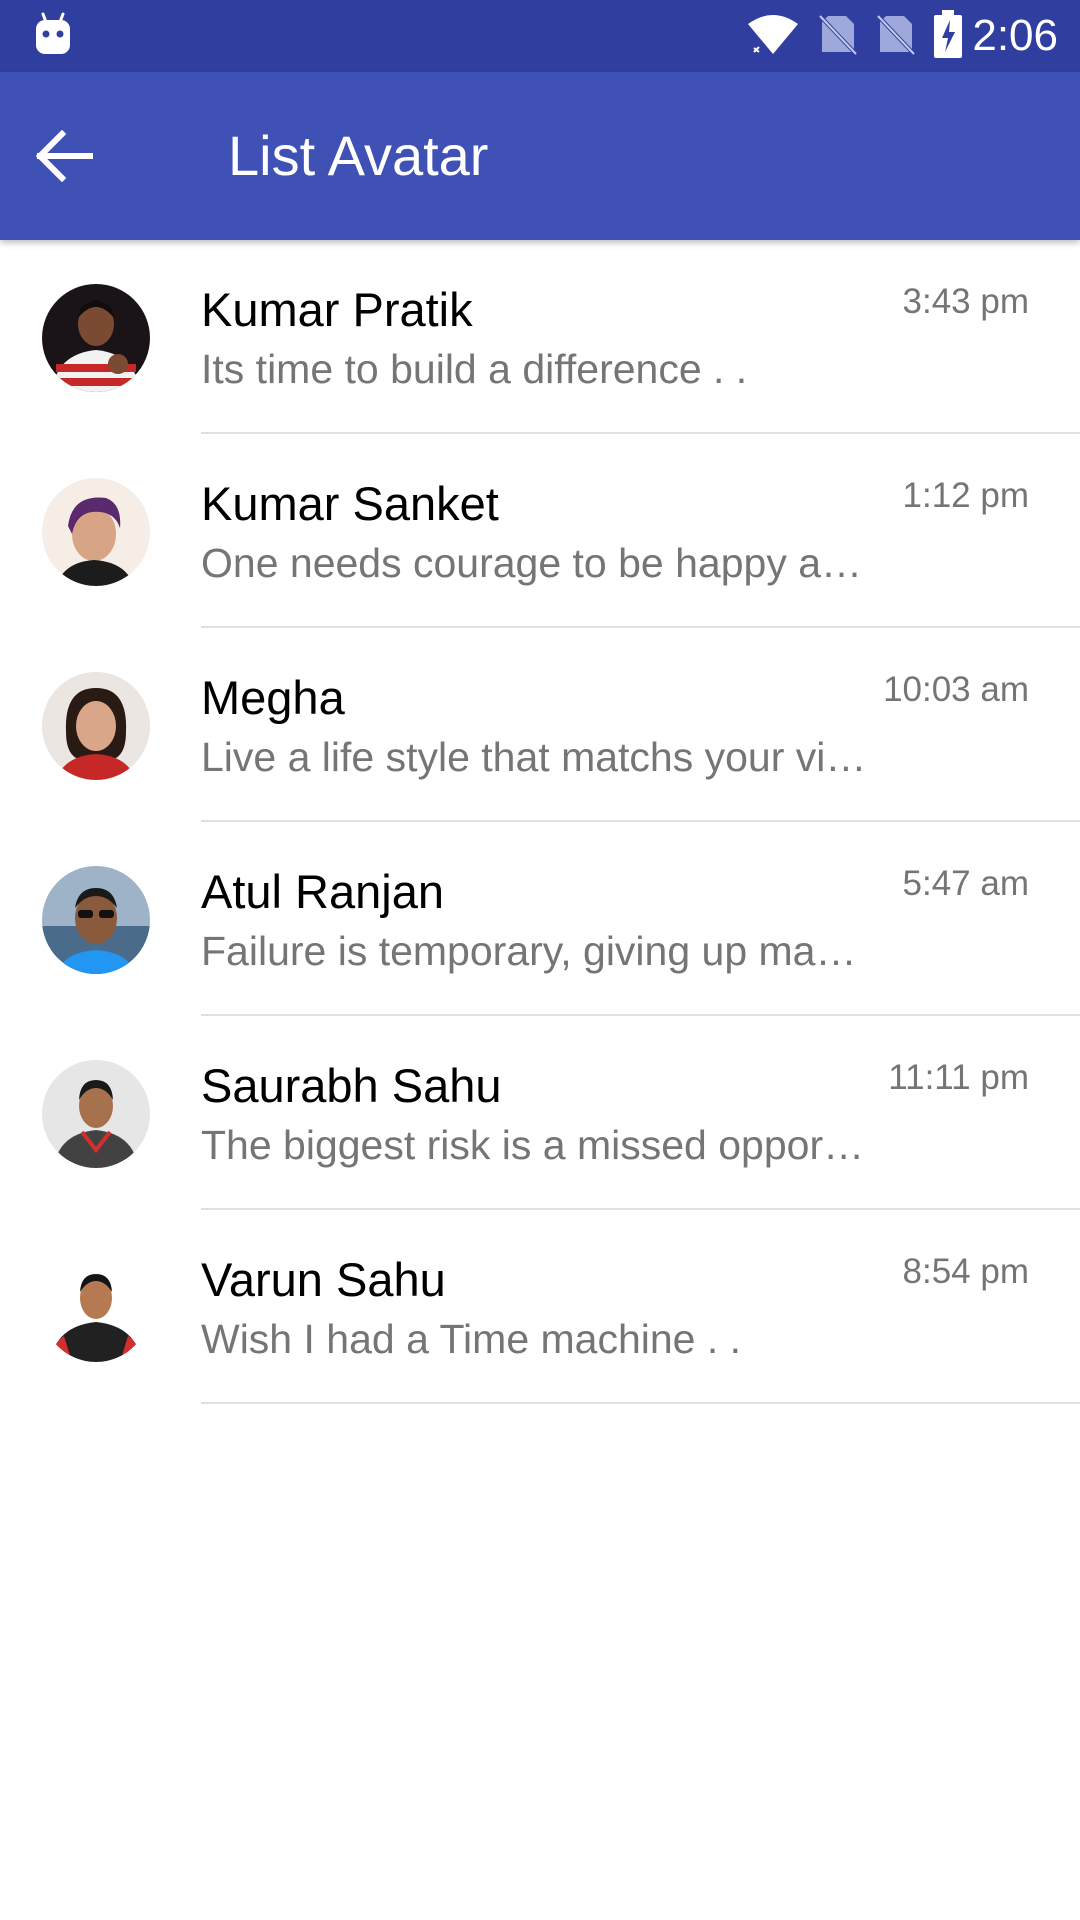 This screenshot has width=1080, height=1920. What do you see at coordinates (474, 369) in the screenshot?
I see `message-preview: Its time to build a difference . .` at bounding box center [474, 369].